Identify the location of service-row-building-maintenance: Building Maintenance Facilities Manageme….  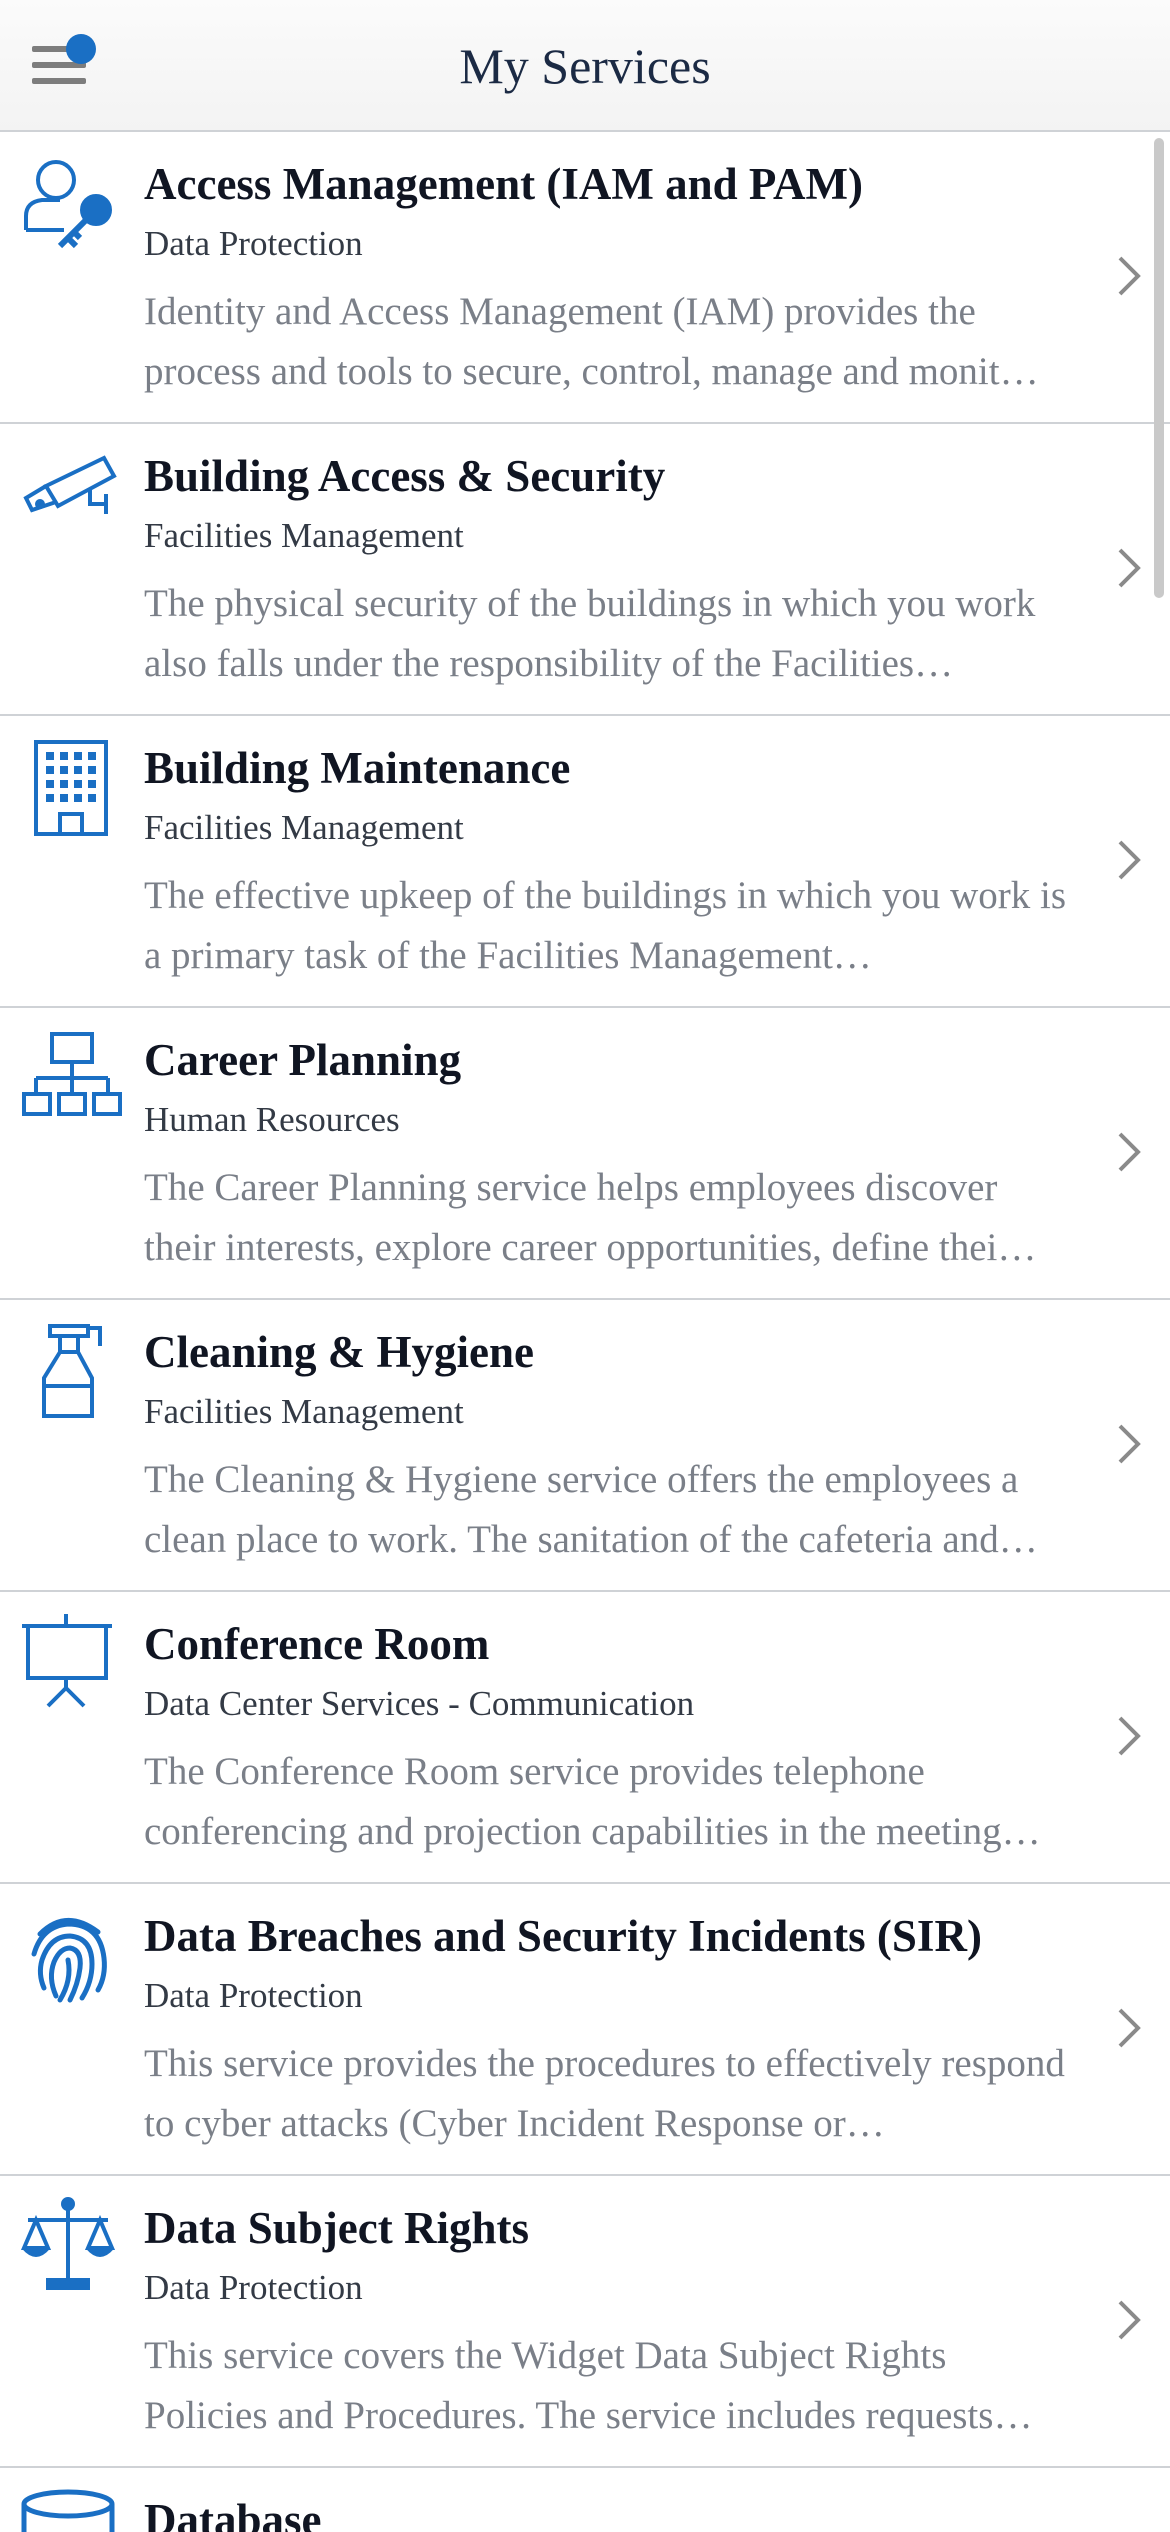
(585, 862).